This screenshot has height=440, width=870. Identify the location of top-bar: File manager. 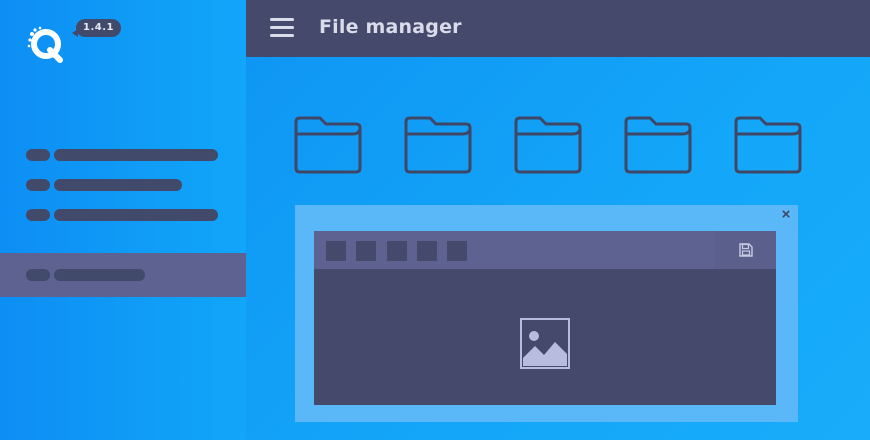
(558, 28).